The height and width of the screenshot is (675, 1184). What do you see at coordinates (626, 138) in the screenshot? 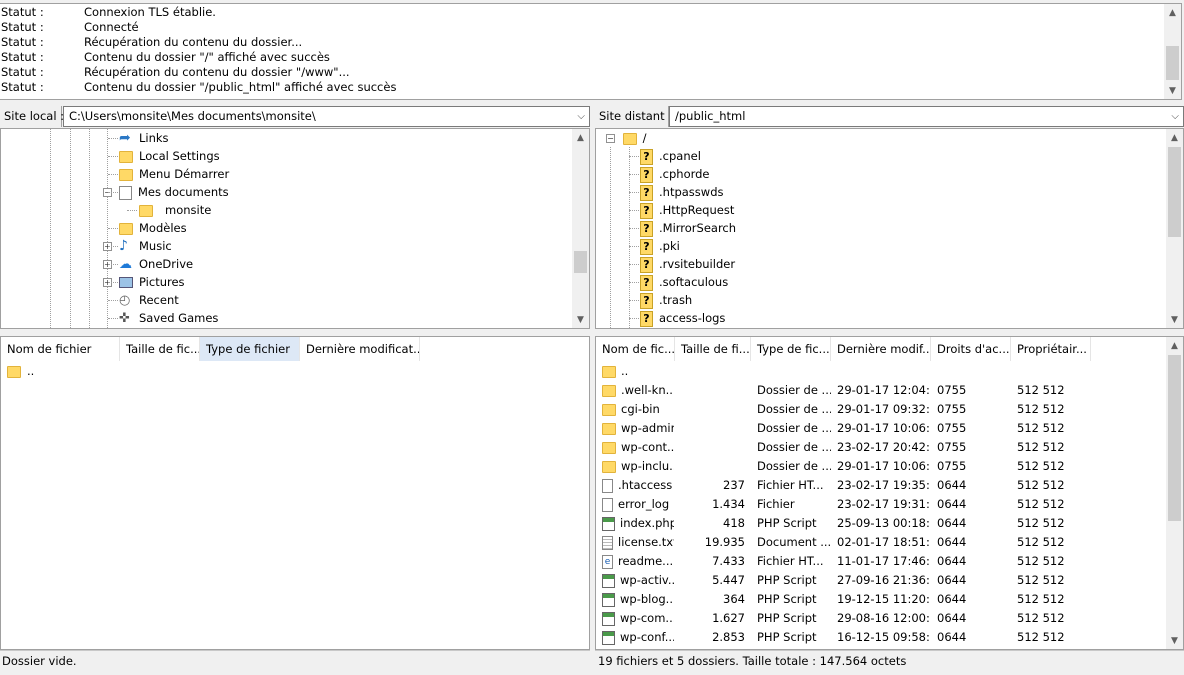
I see `tree-item-root: − /` at bounding box center [626, 138].